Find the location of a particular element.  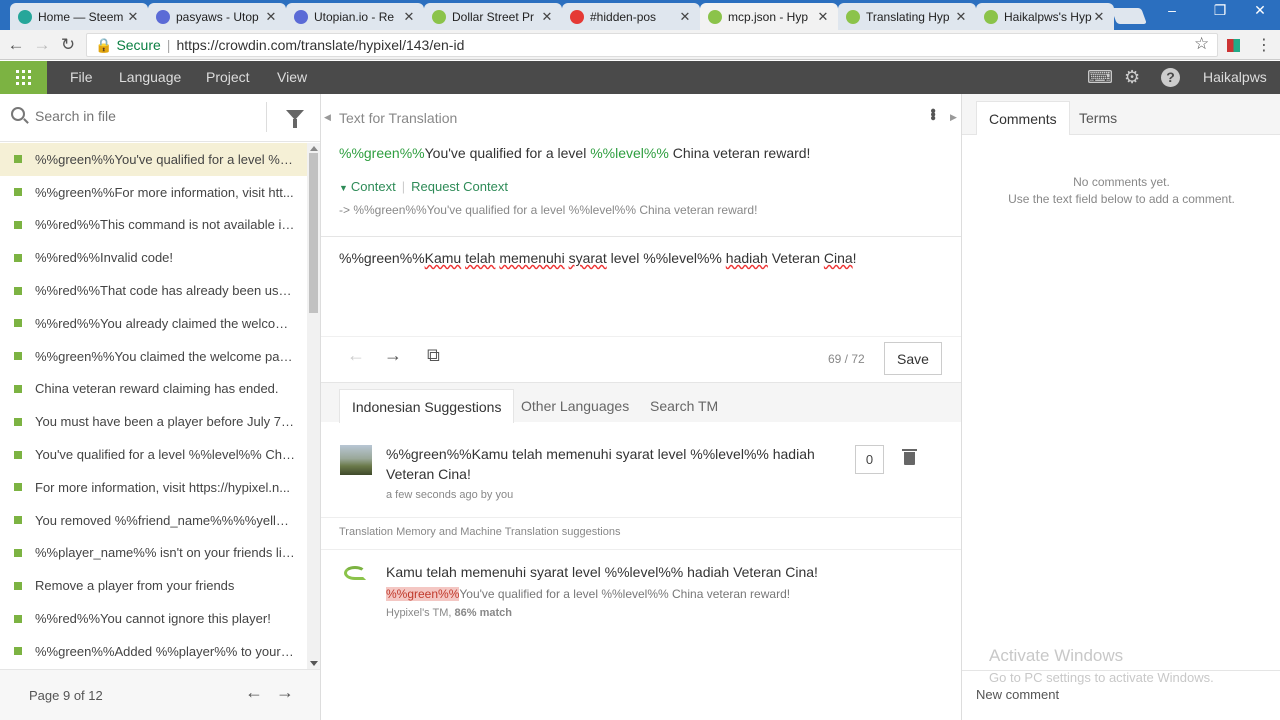

list-scrollbar is located at coordinates (313, 406).